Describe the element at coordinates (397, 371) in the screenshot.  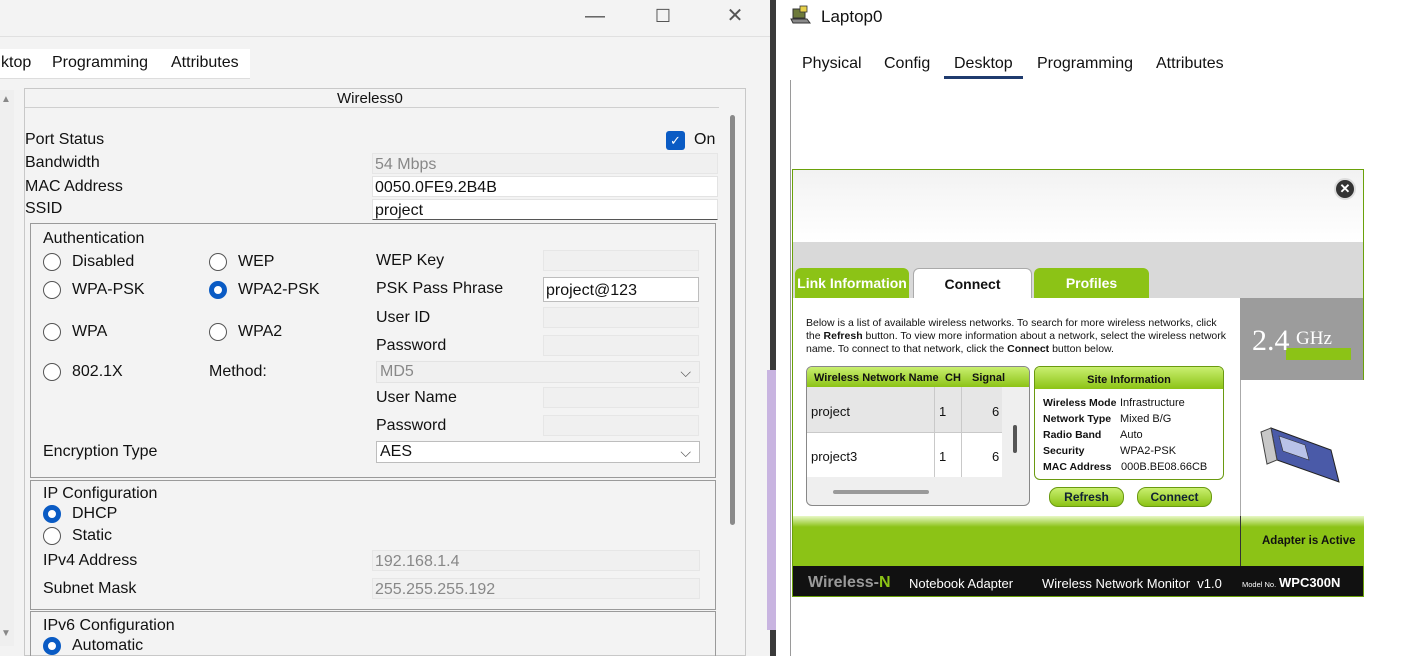
I see `method-value: MD5` at that location.